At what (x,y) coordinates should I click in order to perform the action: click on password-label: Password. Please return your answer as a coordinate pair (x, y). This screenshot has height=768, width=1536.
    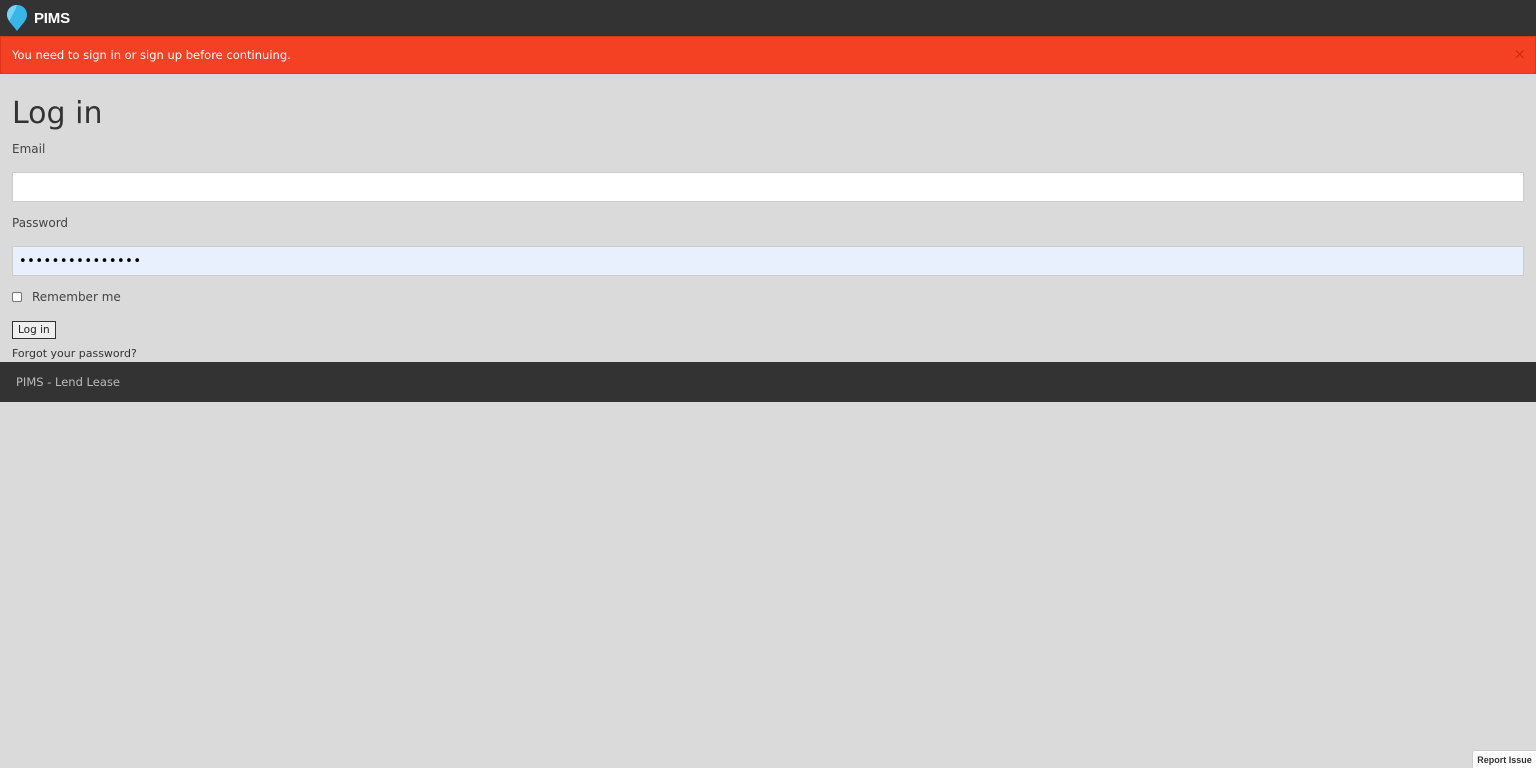
    Looking at the image, I should click on (40, 223).